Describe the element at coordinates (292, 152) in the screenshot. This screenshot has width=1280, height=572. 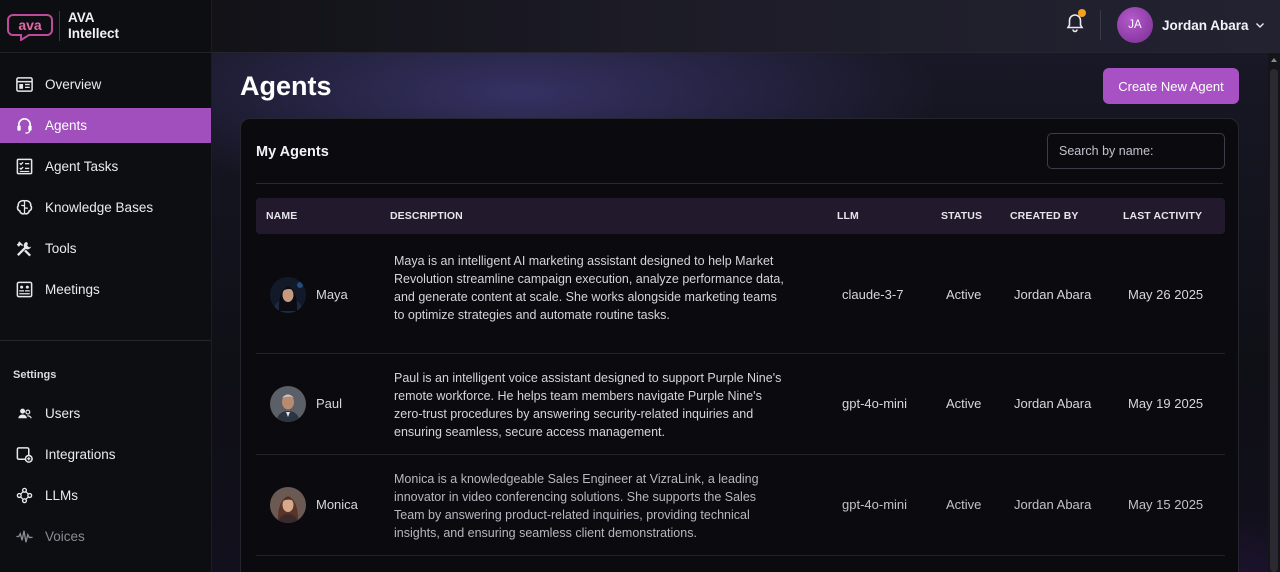
I see `card-title: My Agents` at that location.